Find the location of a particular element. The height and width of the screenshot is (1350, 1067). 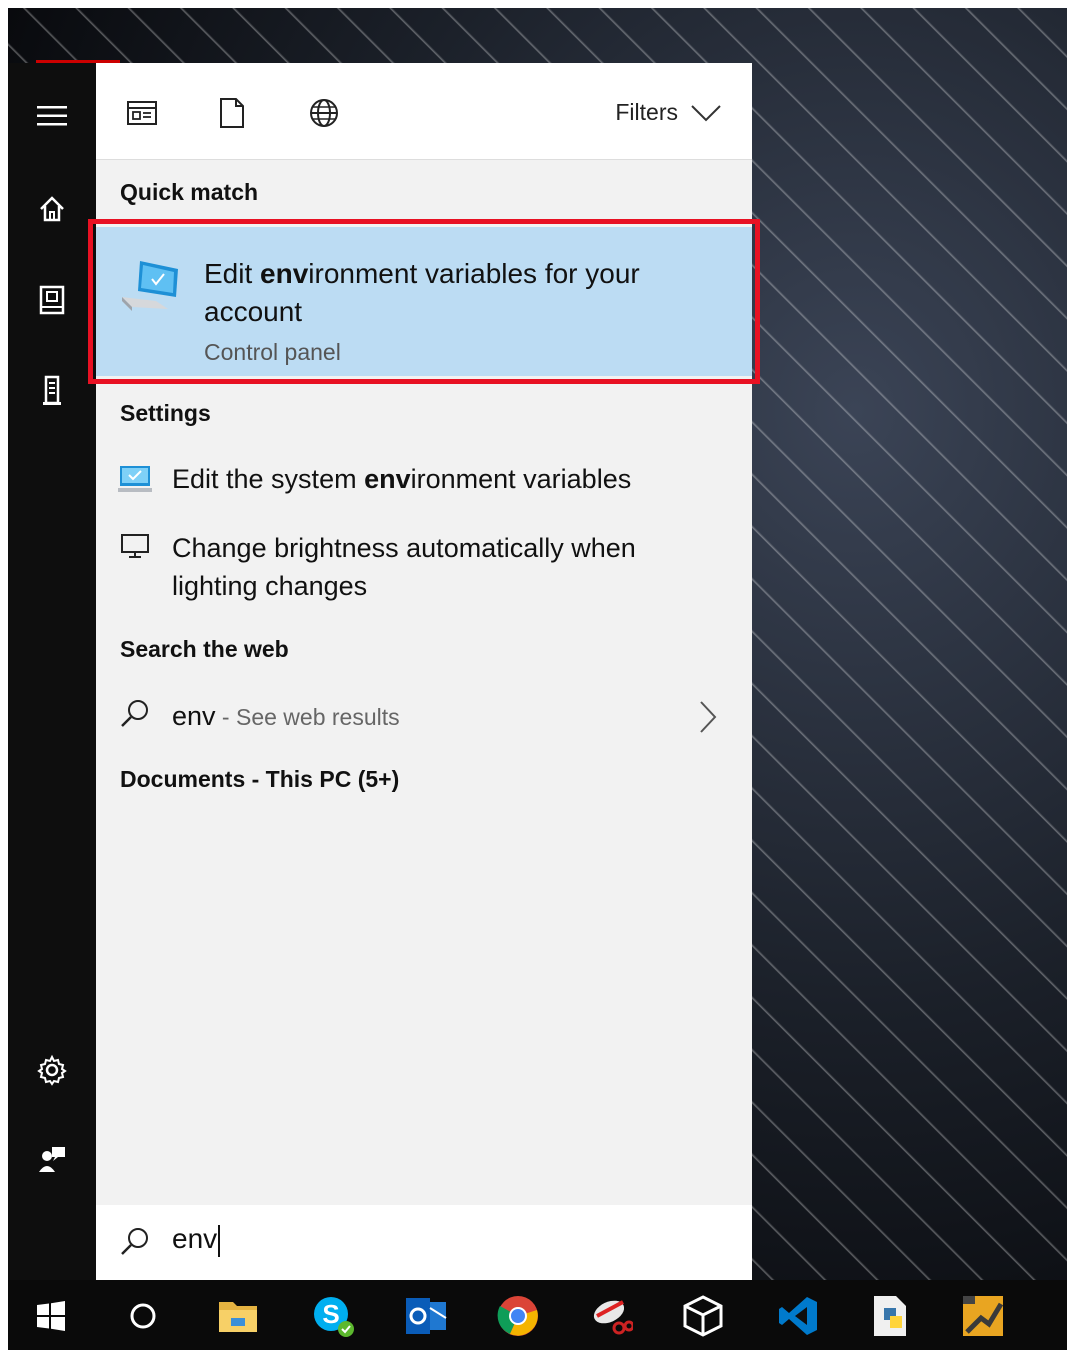

settings-item-system-env: Edit the system environment variables is located at coordinates (401, 479).